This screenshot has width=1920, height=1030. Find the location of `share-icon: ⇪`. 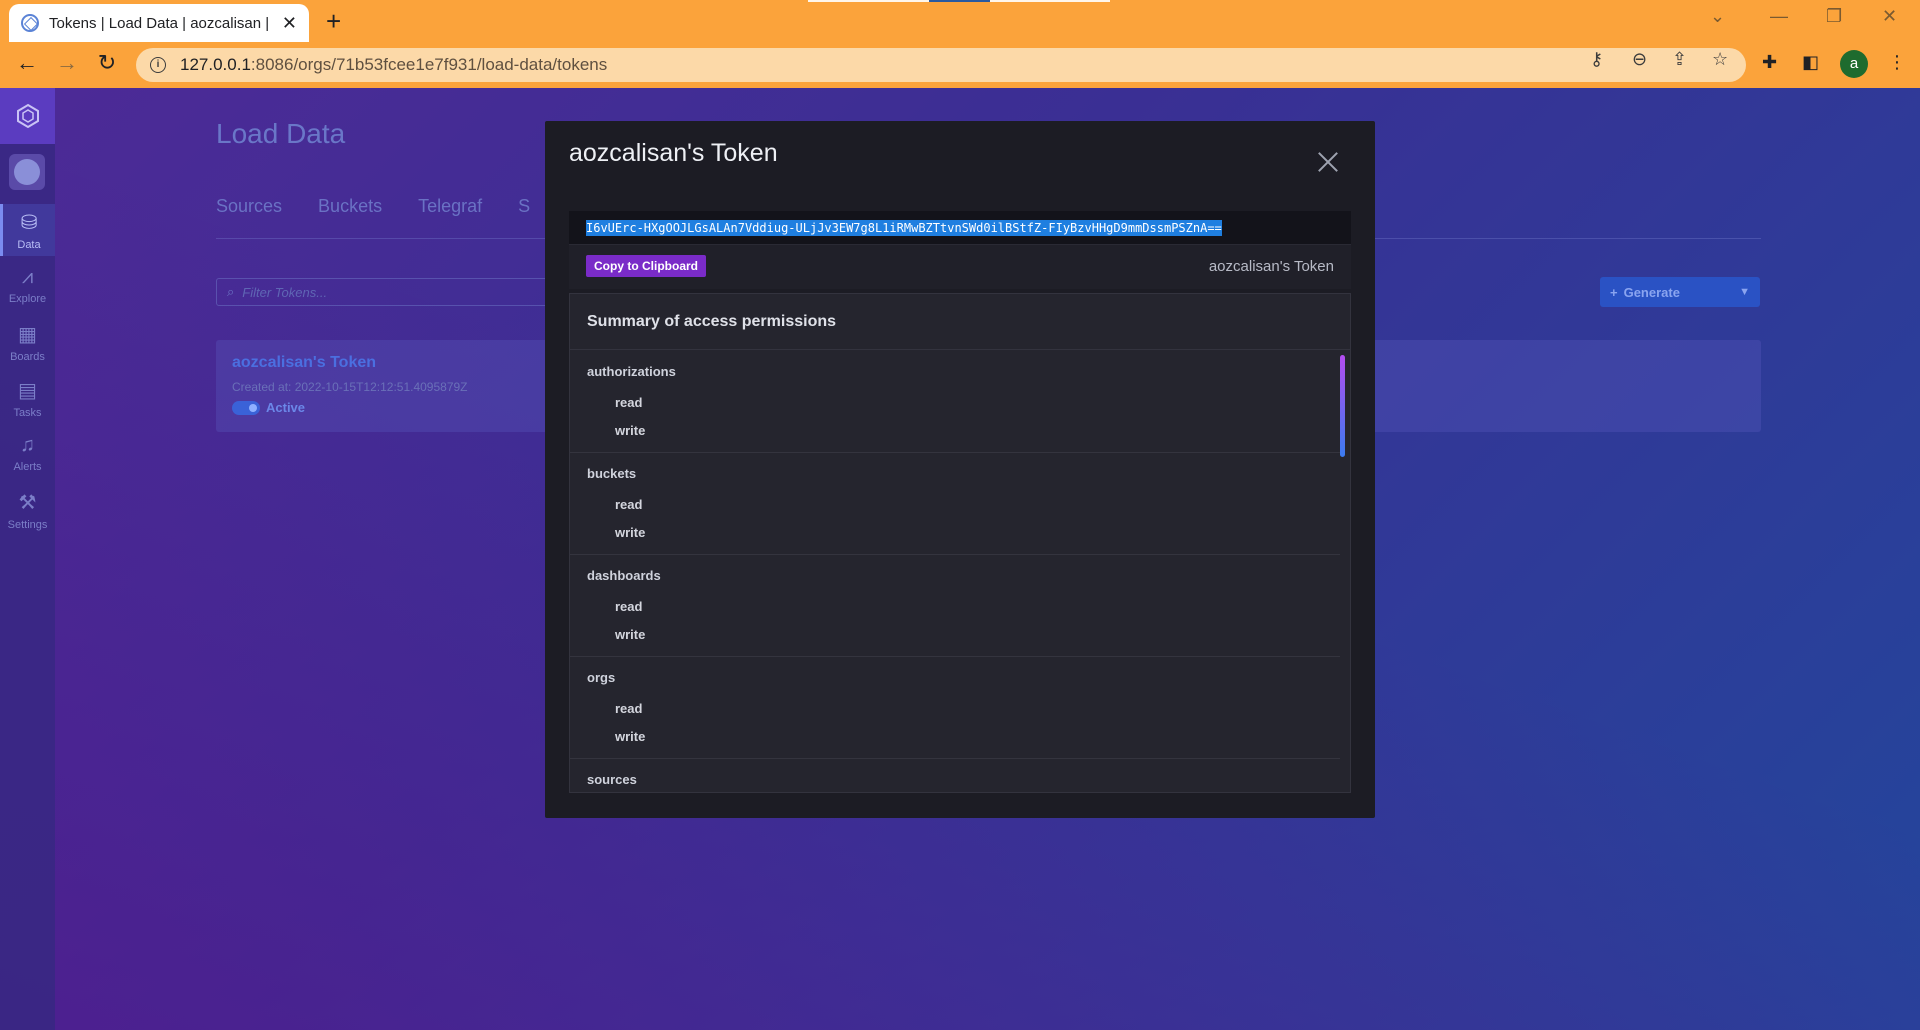

share-icon: ⇪ is located at coordinates (1679, 59).